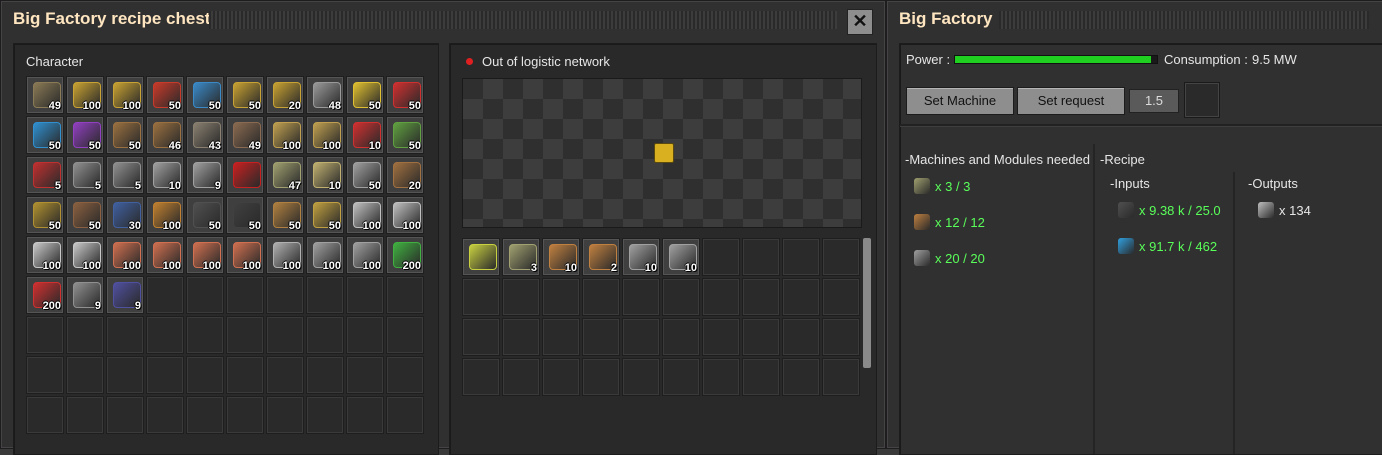 This screenshot has height=455, width=1382. I want to click on machine-slot, so click(1202, 100).